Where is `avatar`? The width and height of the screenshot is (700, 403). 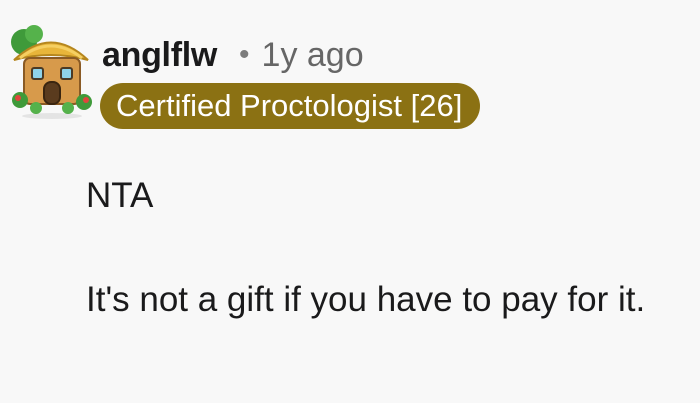 avatar is located at coordinates (51, 70).